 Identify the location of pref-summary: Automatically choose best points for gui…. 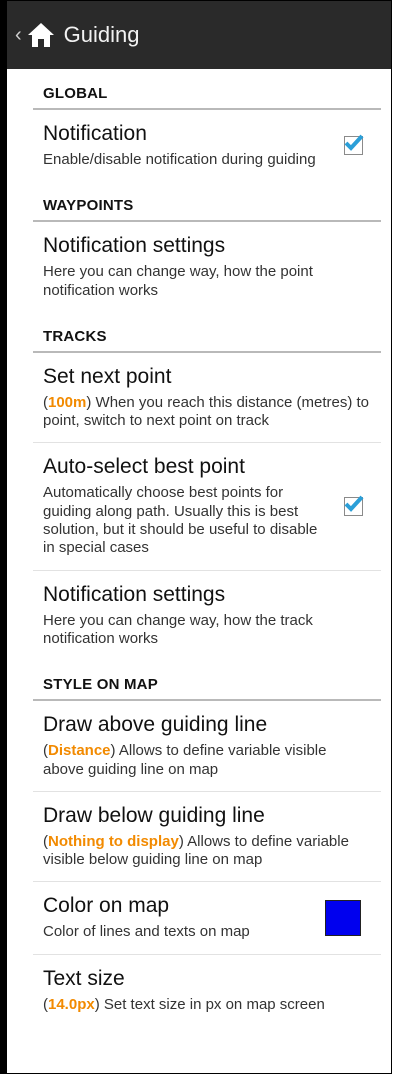
(180, 520).